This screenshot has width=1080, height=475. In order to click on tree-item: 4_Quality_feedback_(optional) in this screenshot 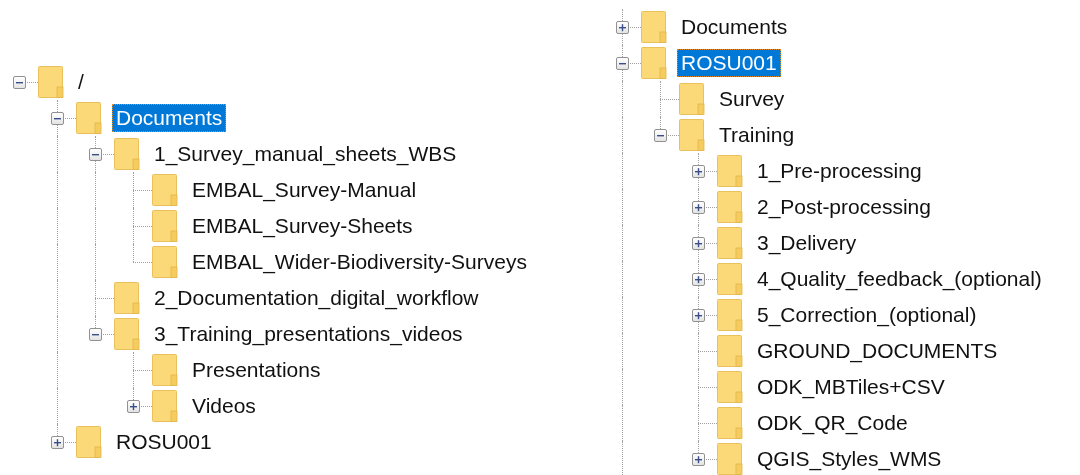, I will do `click(899, 279)`.